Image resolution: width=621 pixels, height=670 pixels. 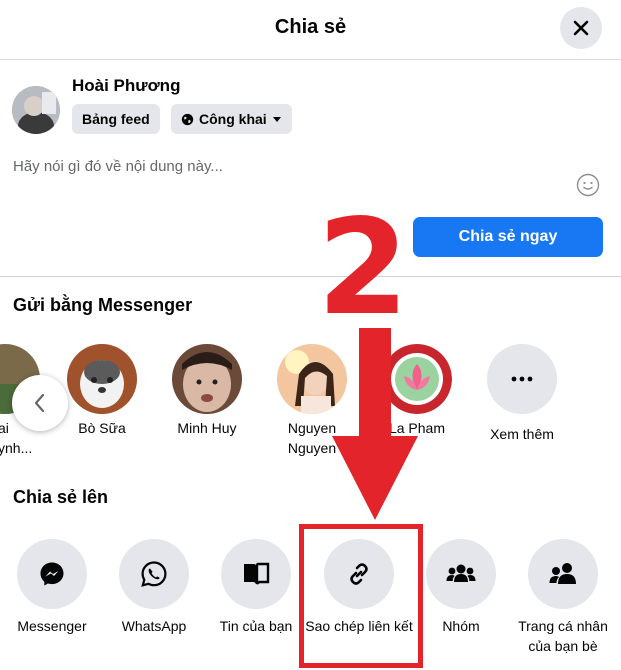 I want to click on share-option-whatsapp: WhatsApp, so click(x=154, y=587).